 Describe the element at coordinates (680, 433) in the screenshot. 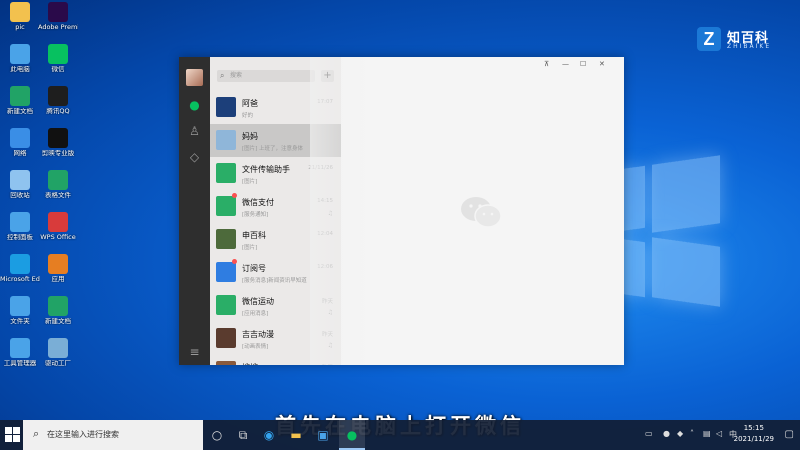

I see `tray-app-icon: ◆` at that location.